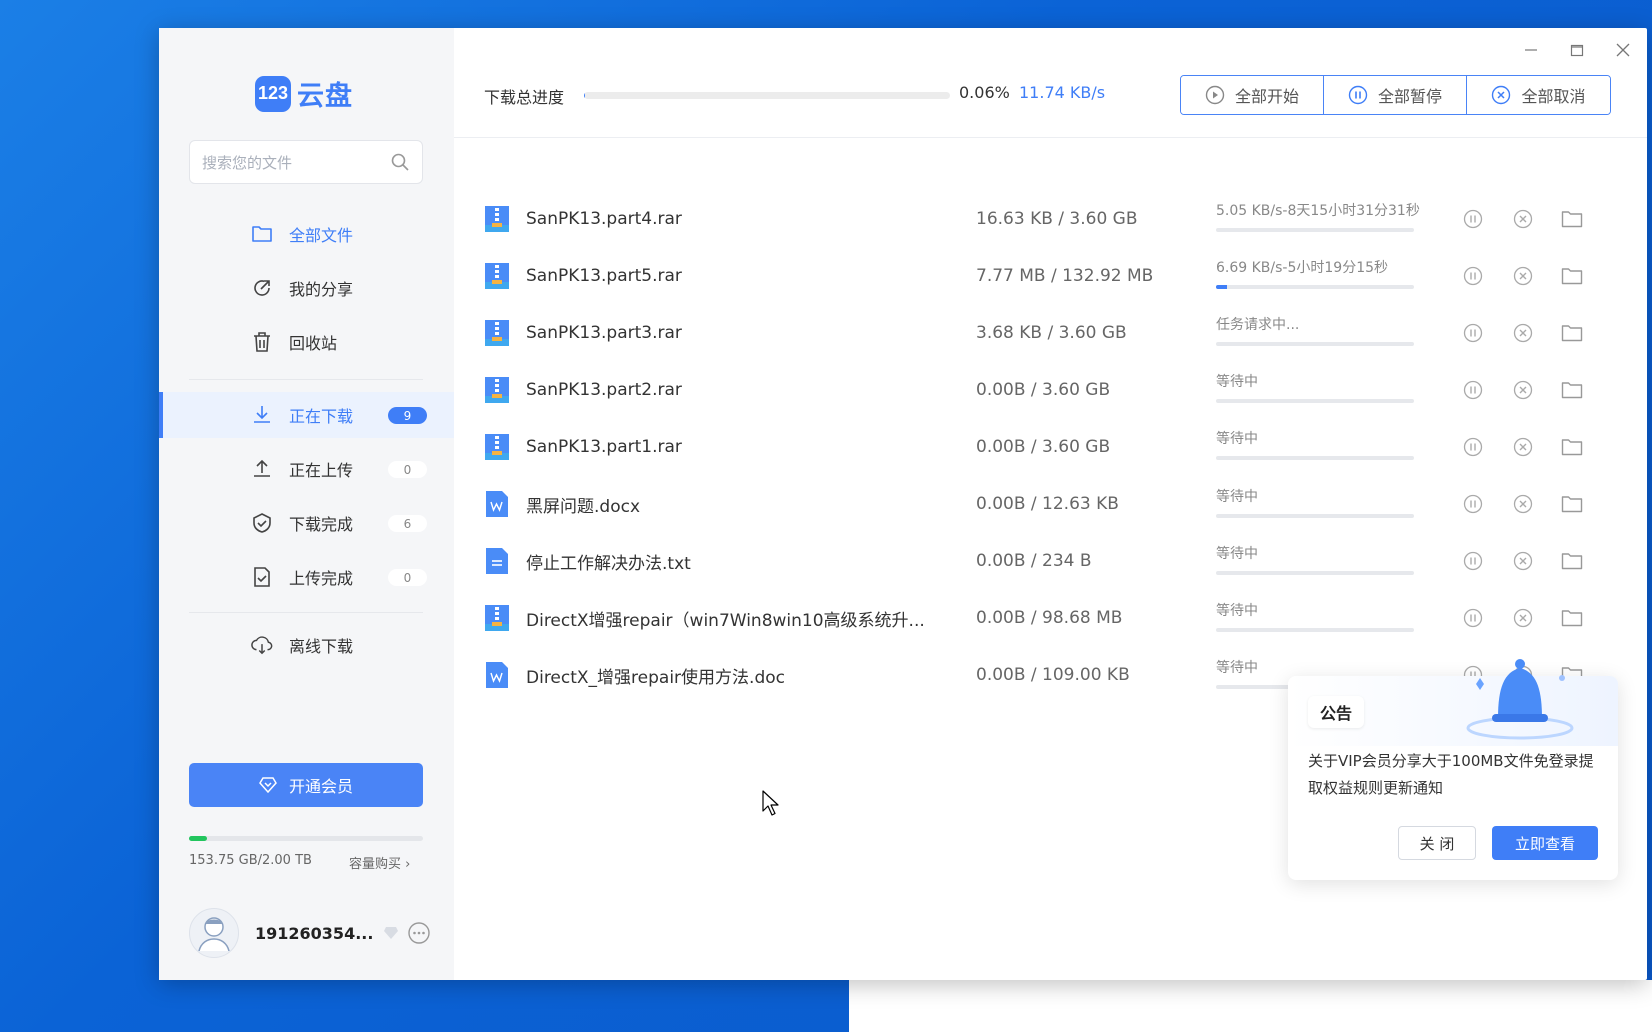 The width and height of the screenshot is (1652, 1032). I want to click on cancel-all-label: 全部取消, so click(1553, 96).